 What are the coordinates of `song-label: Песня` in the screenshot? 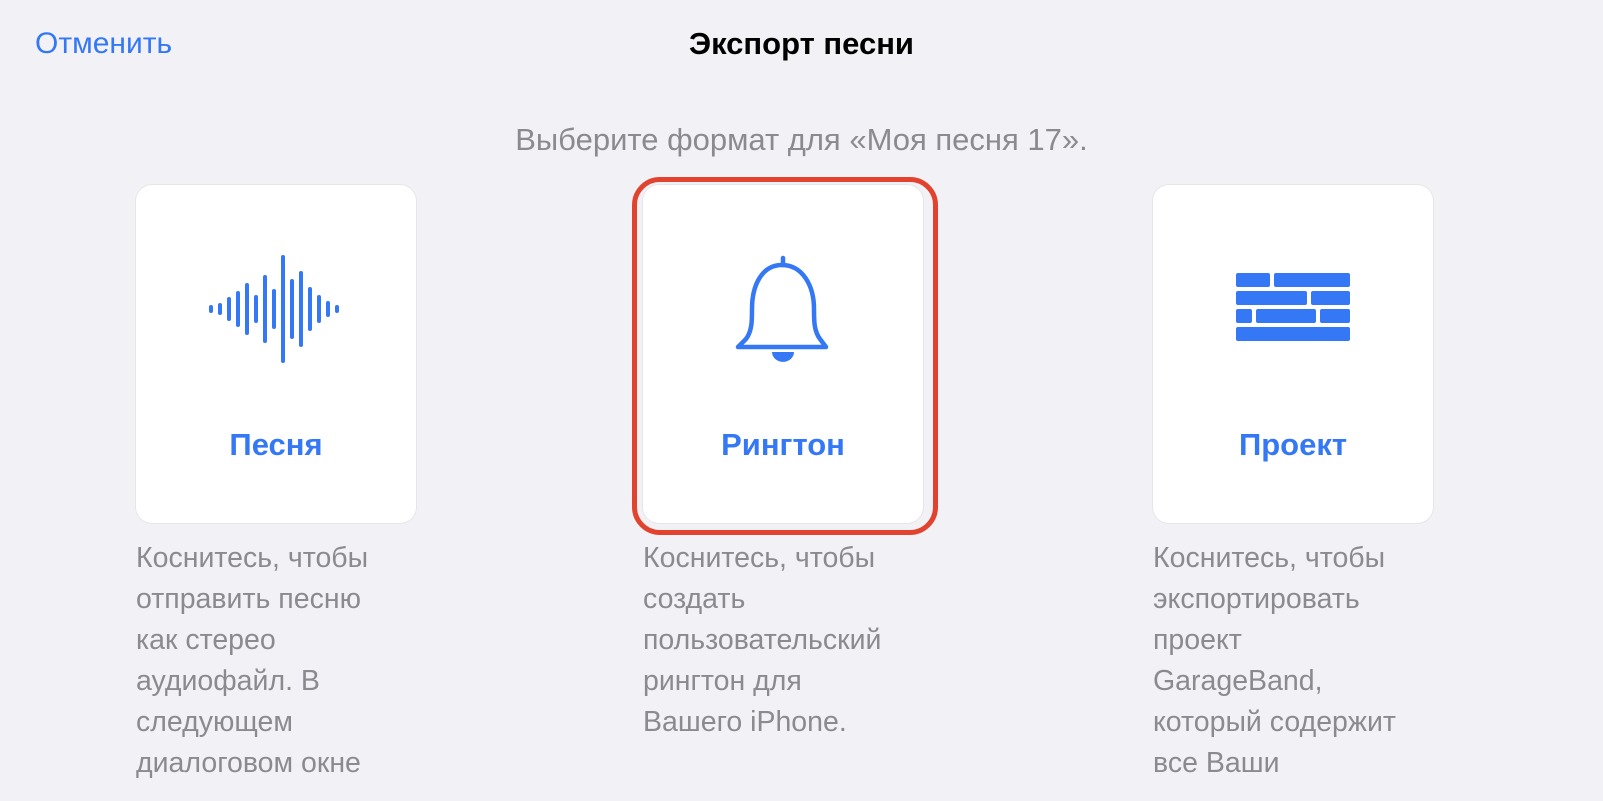 It's located at (276, 444).